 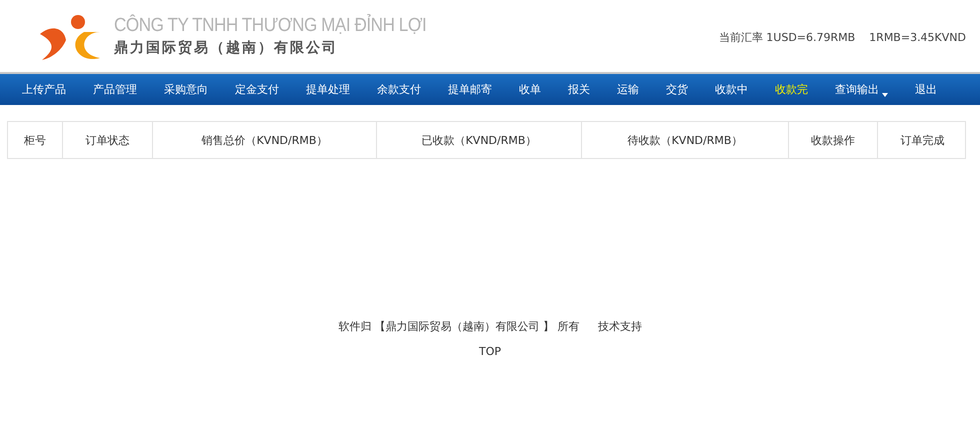 What do you see at coordinates (832, 140) in the screenshot?
I see `column-header: 收款操作` at bounding box center [832, 140].